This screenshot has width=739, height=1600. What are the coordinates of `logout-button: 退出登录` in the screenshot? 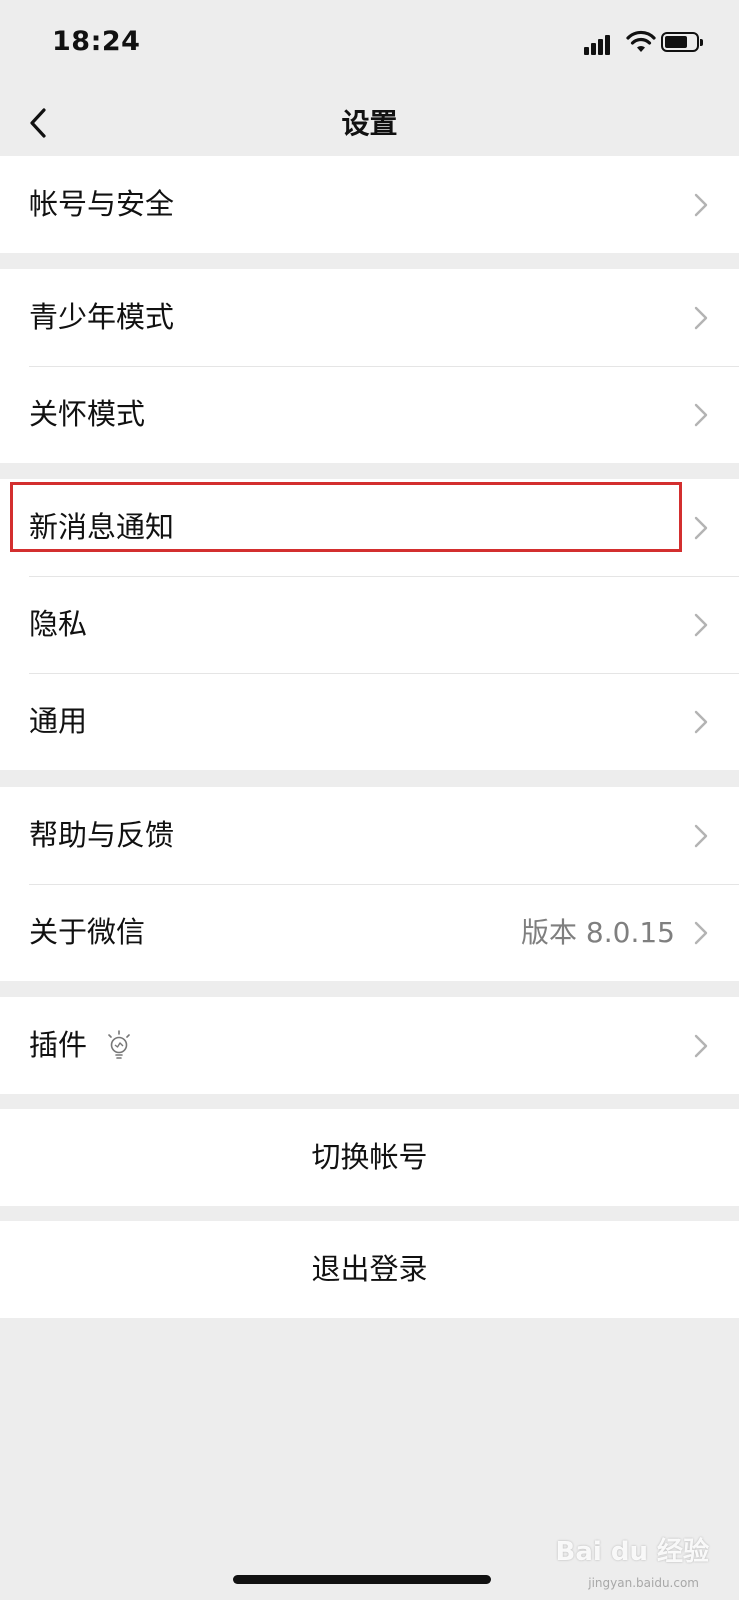 It's located at (369, 1269).